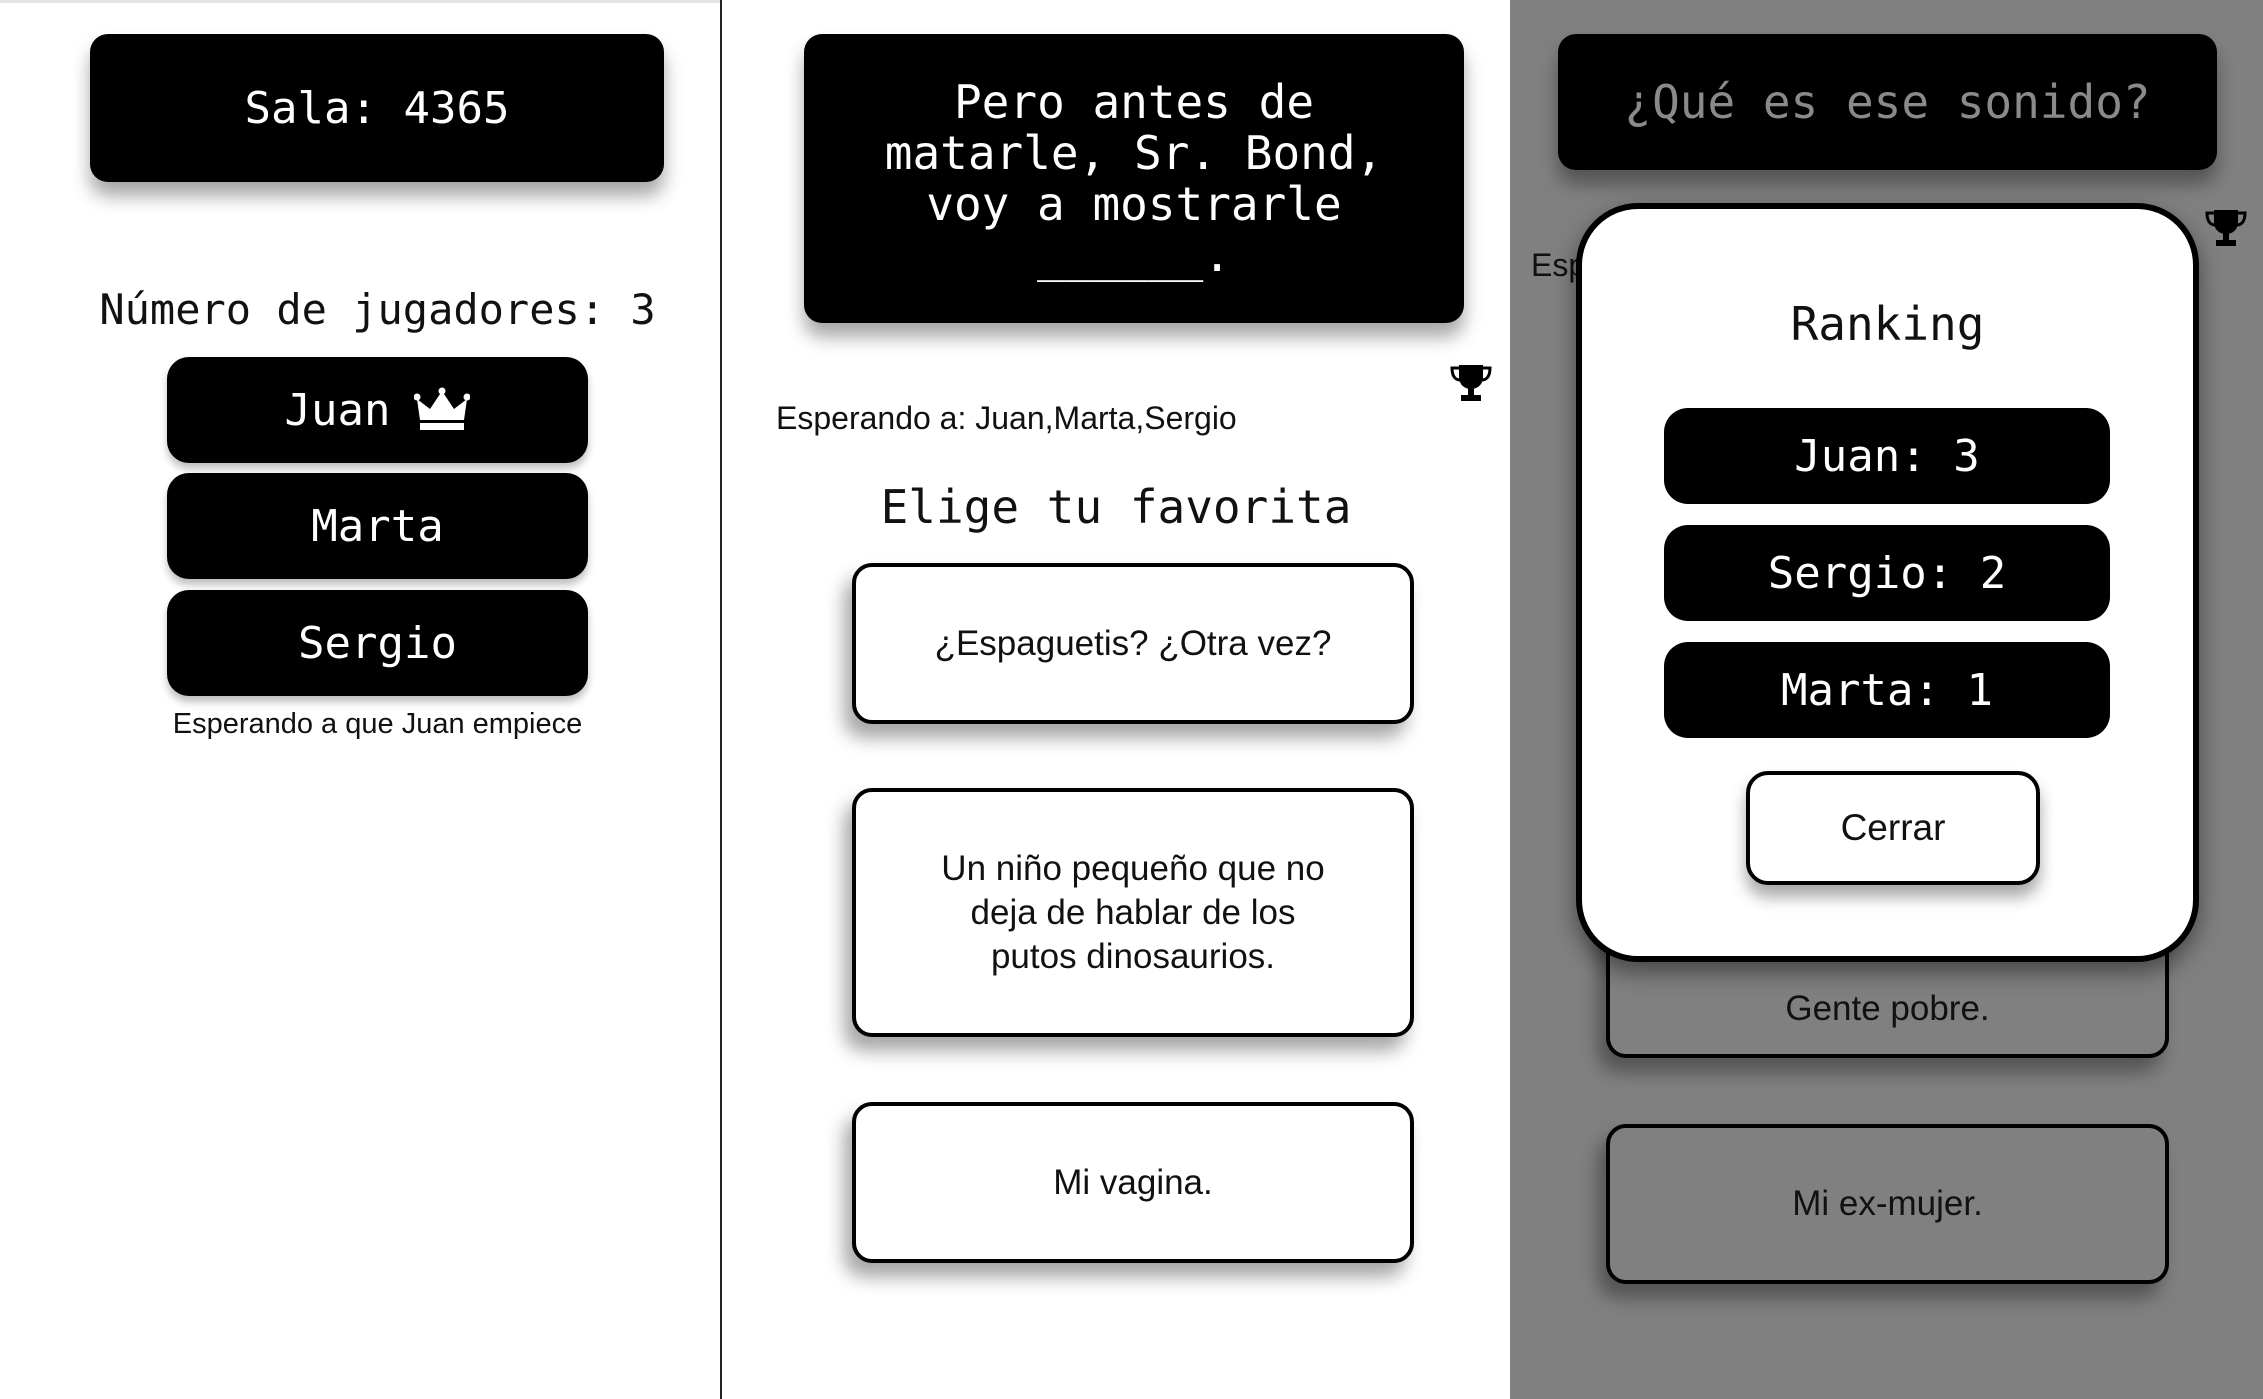 This screenshot has width=2263, height=1399. I want to click on answer-text: ¿Espaguetis? ¿Otra vez?, so click(1133, 644).